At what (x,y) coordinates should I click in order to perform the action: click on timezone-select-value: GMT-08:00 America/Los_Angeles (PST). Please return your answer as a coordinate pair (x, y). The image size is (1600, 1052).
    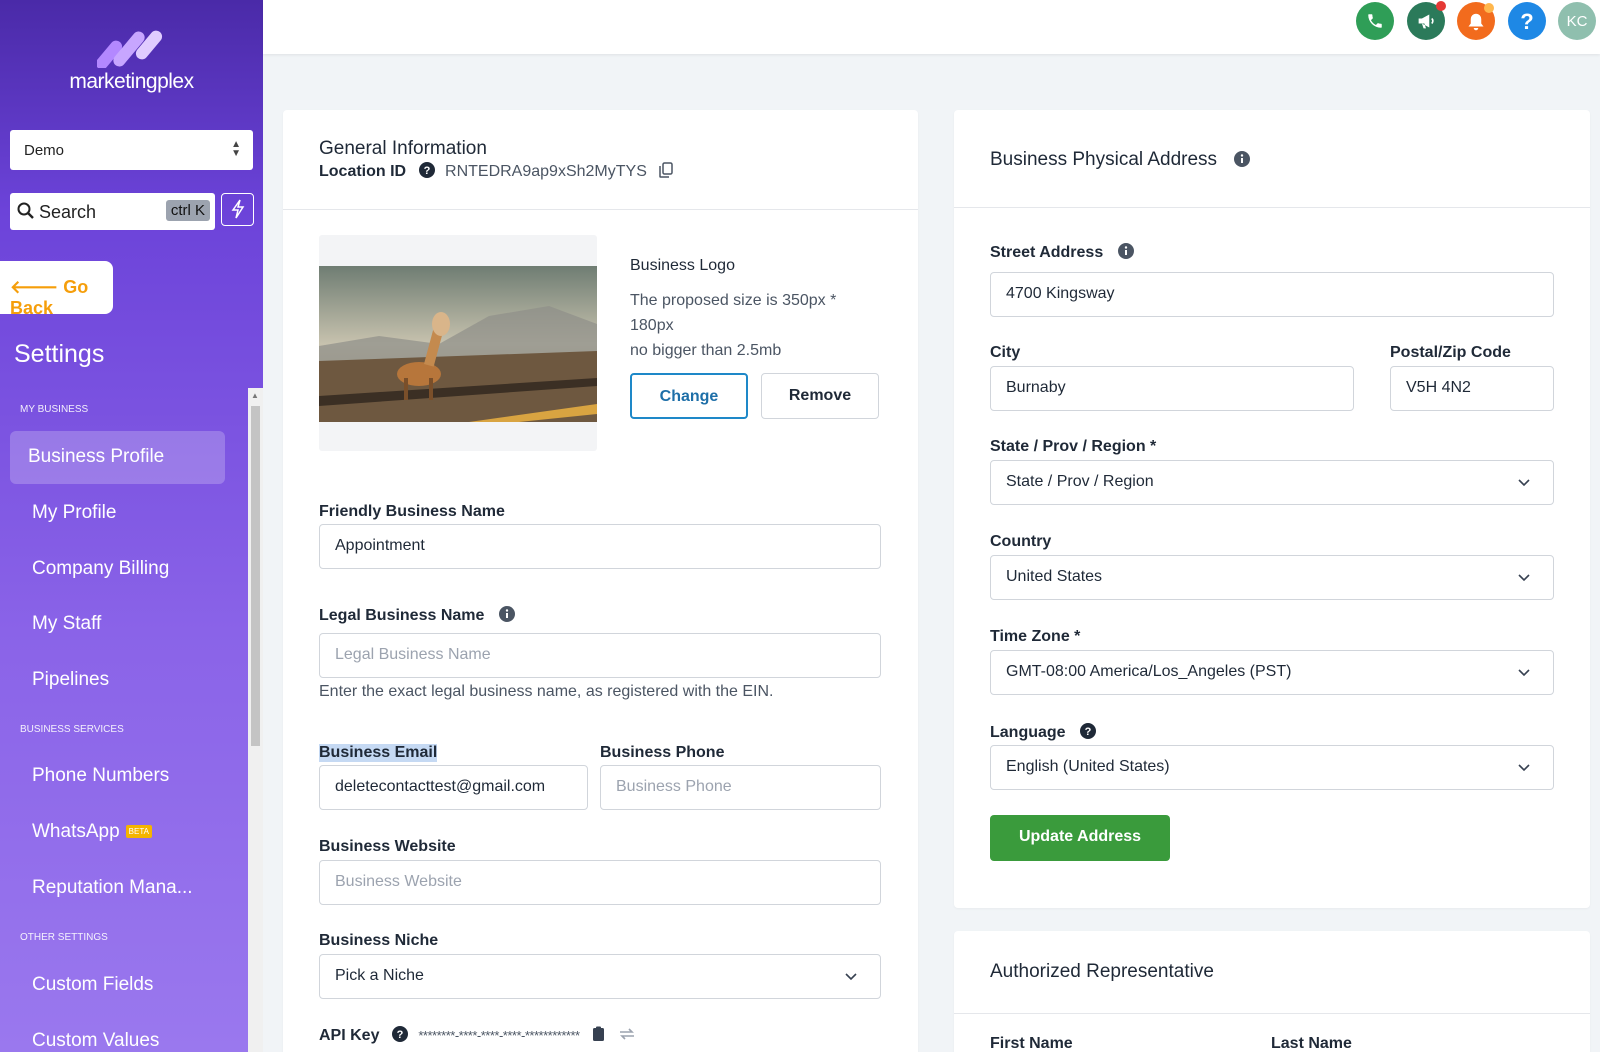
    Looking at the image, I should click on (1149, 671).